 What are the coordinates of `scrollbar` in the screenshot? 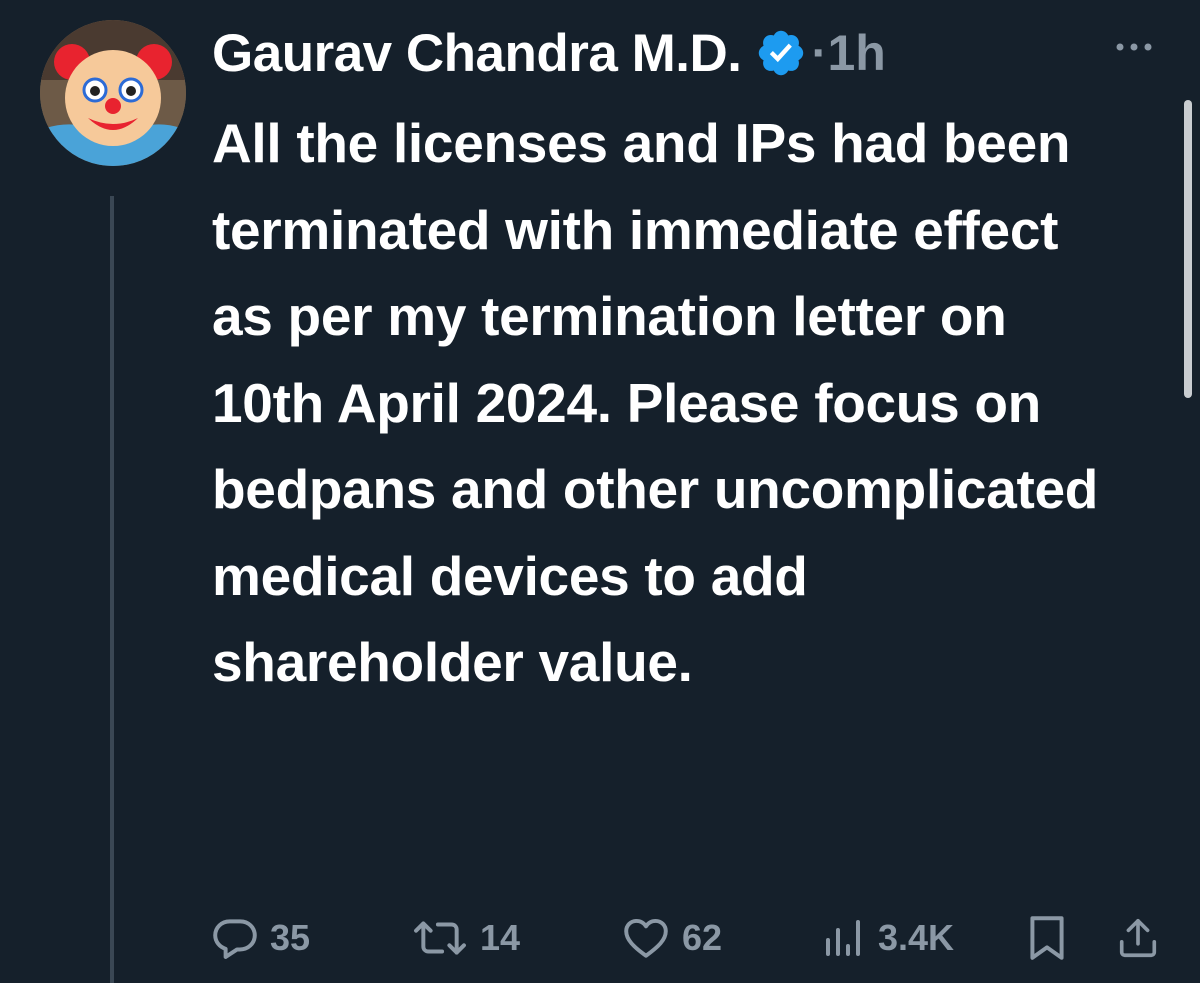 It's located at (1188, 249).